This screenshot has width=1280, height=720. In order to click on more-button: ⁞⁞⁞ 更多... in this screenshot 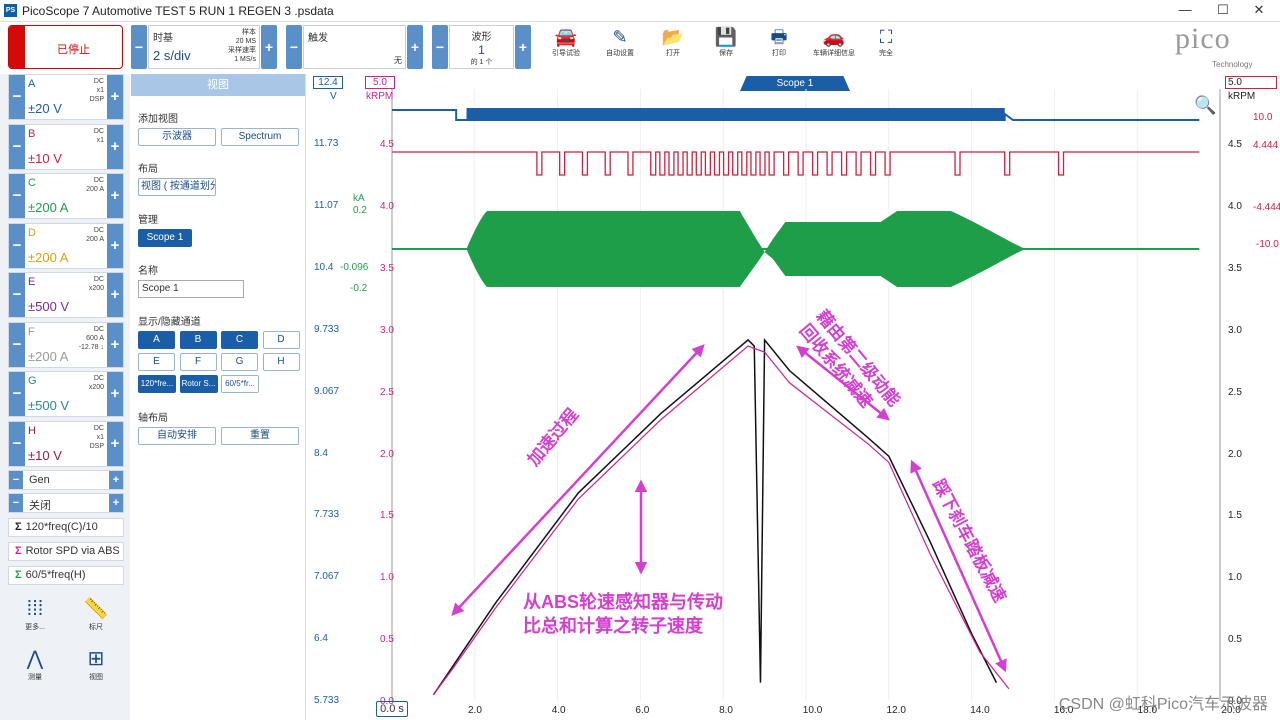, I will do `click(35, 614)`.